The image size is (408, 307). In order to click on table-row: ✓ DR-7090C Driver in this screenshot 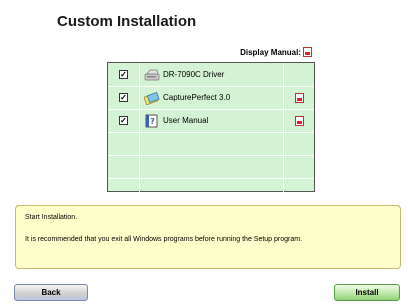, I will do `click(211, 75)`.